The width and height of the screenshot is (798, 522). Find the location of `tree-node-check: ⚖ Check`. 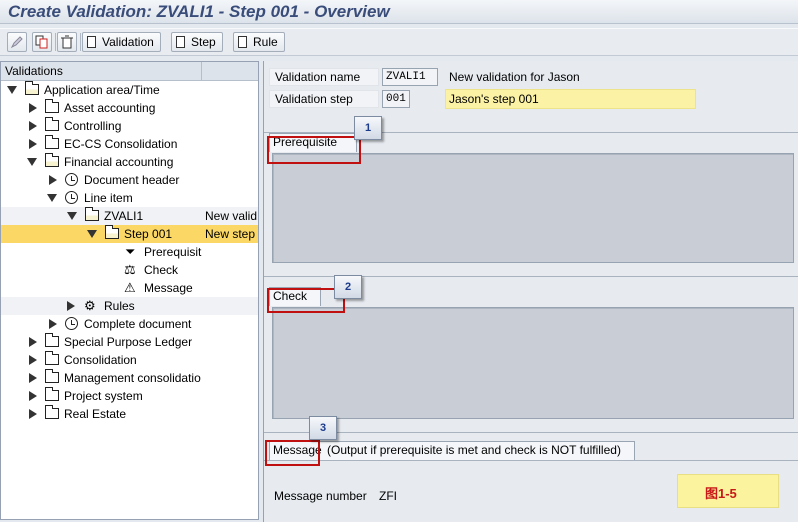

tree-node-check: ⚖ Check is located at coordinates (129, 270).